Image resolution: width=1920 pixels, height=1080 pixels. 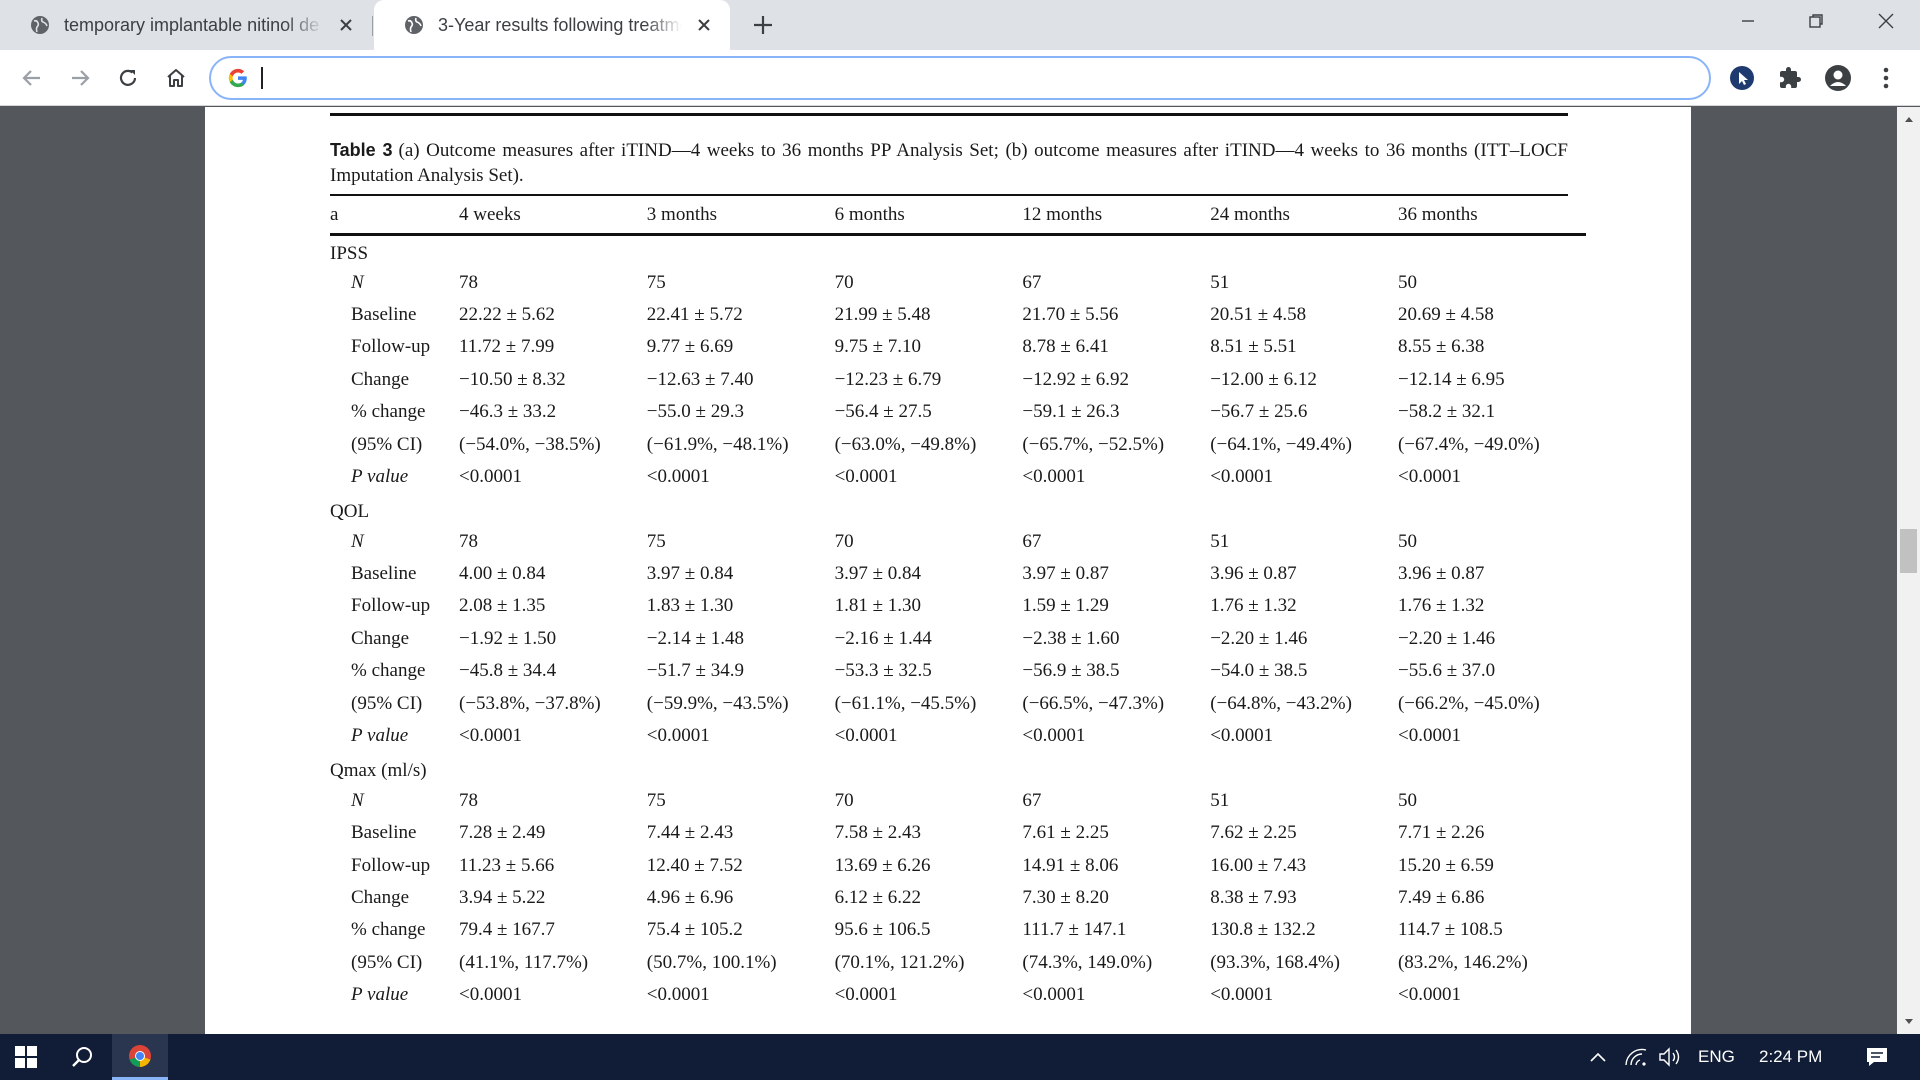 I want to click on chevron-up-icon, so click(x=1598, y=1057).